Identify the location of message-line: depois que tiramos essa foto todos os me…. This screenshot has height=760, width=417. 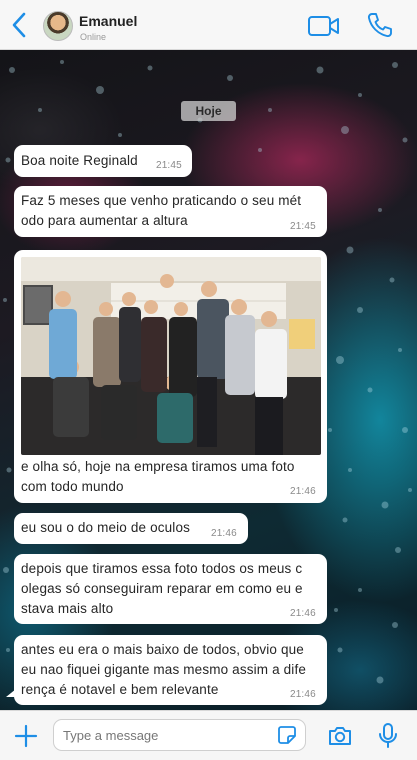
(162, 568).